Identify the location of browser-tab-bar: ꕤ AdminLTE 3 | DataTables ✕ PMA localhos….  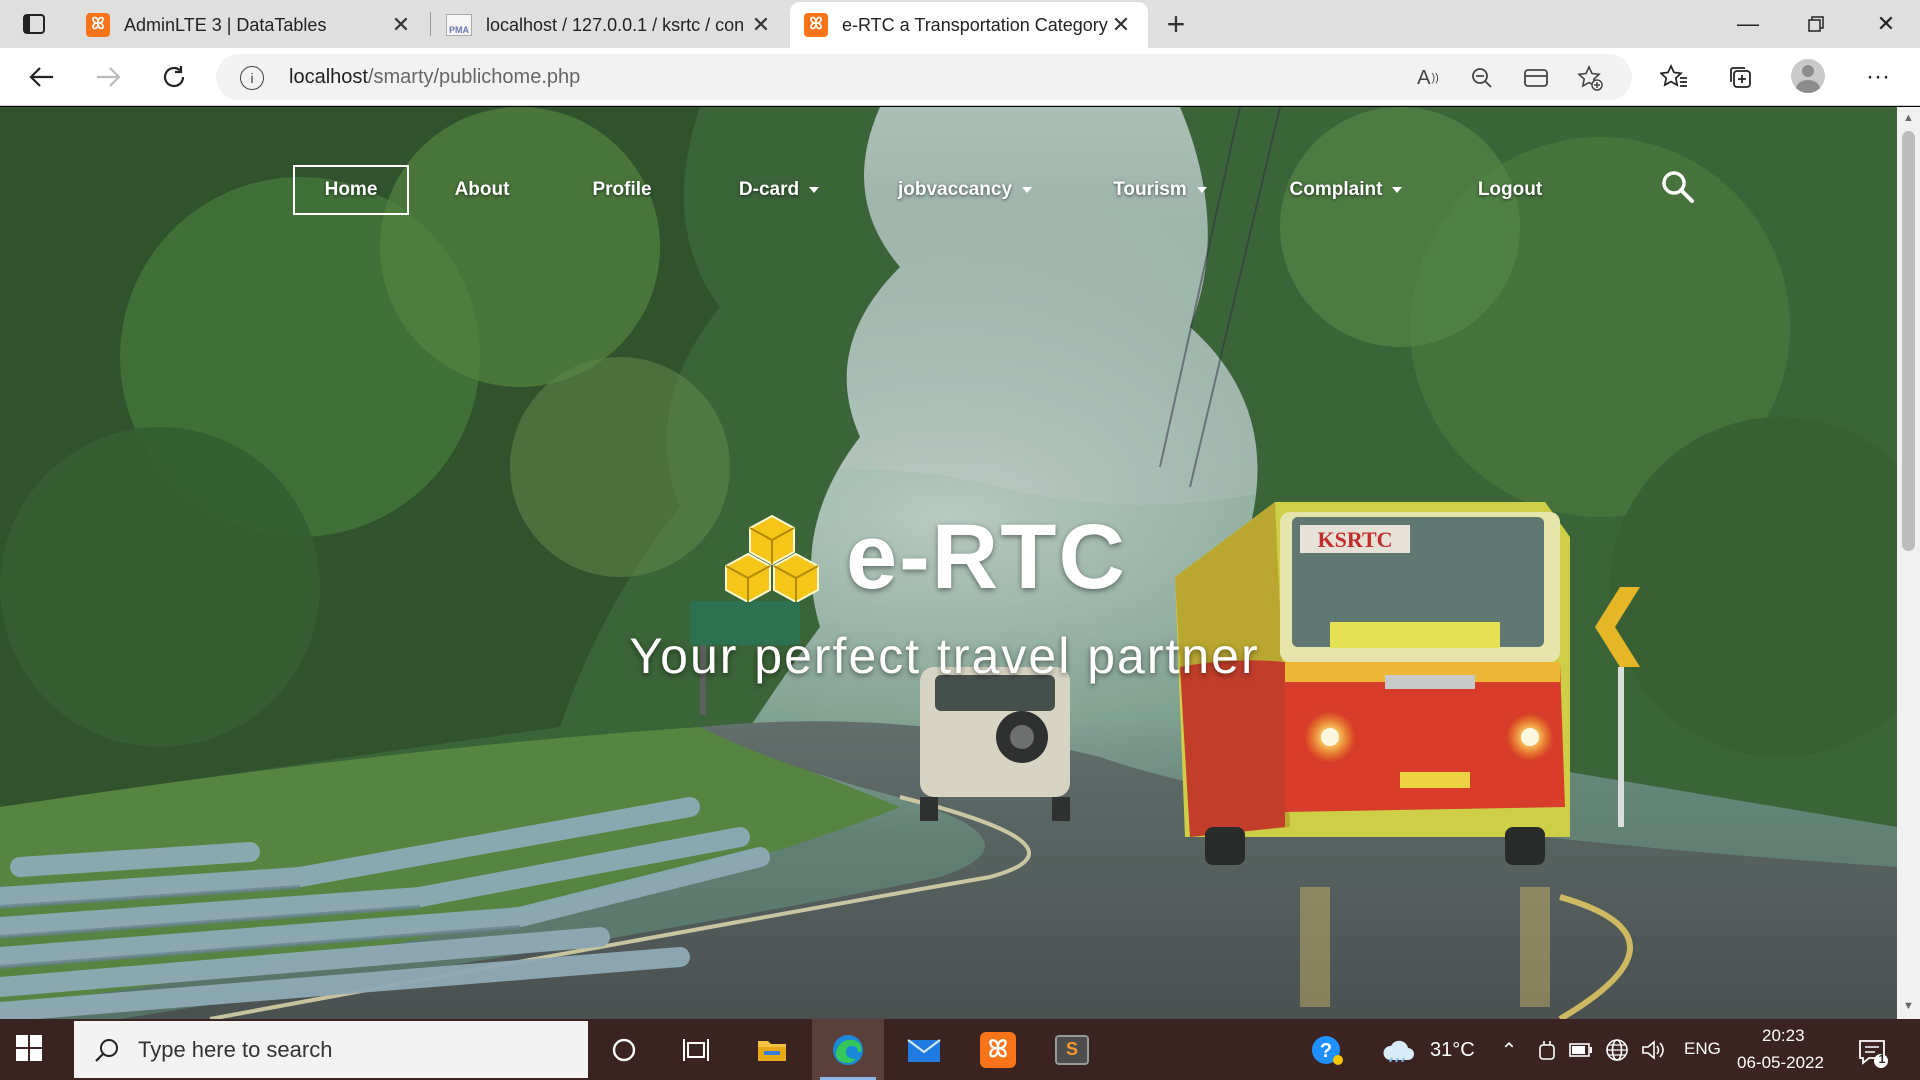
(960, 24).